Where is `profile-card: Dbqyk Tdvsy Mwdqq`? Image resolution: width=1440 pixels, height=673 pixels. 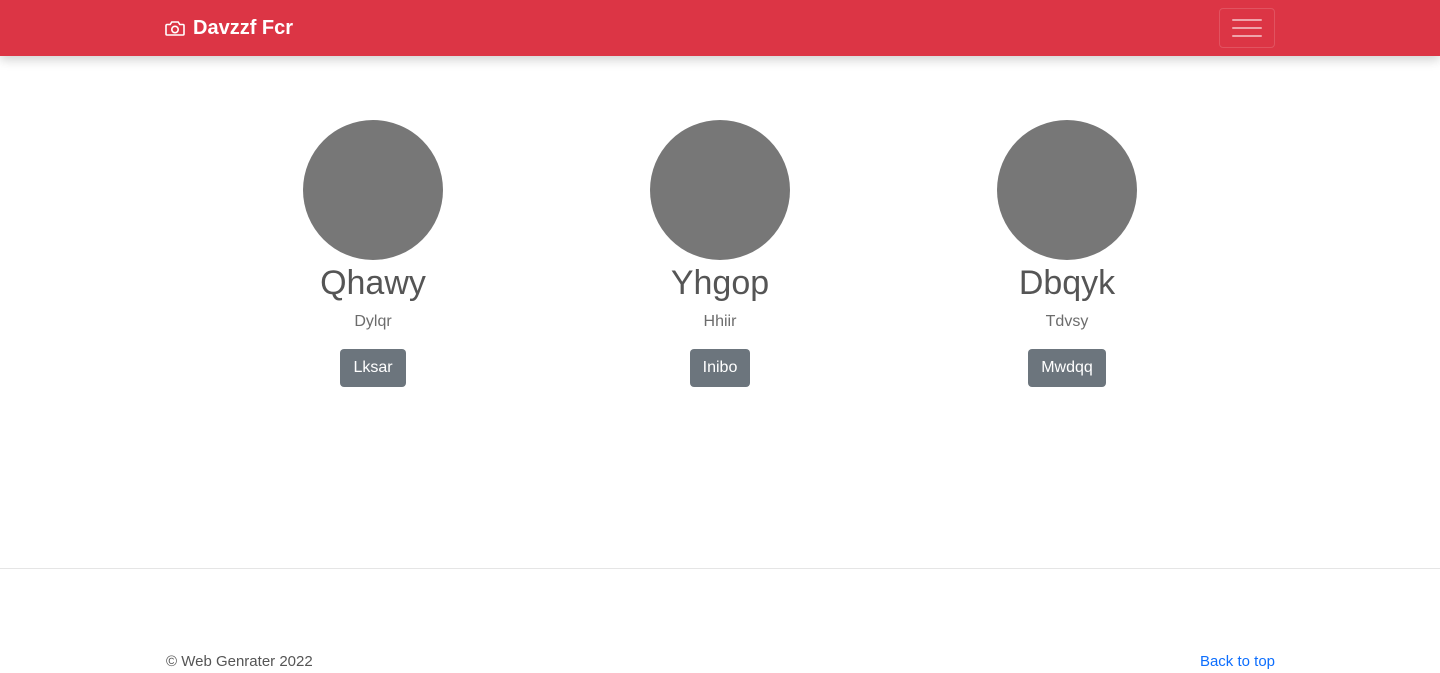
profile-card: Dbqyk Tdvsy Mwdqq is located at coordinates (1067, 253).